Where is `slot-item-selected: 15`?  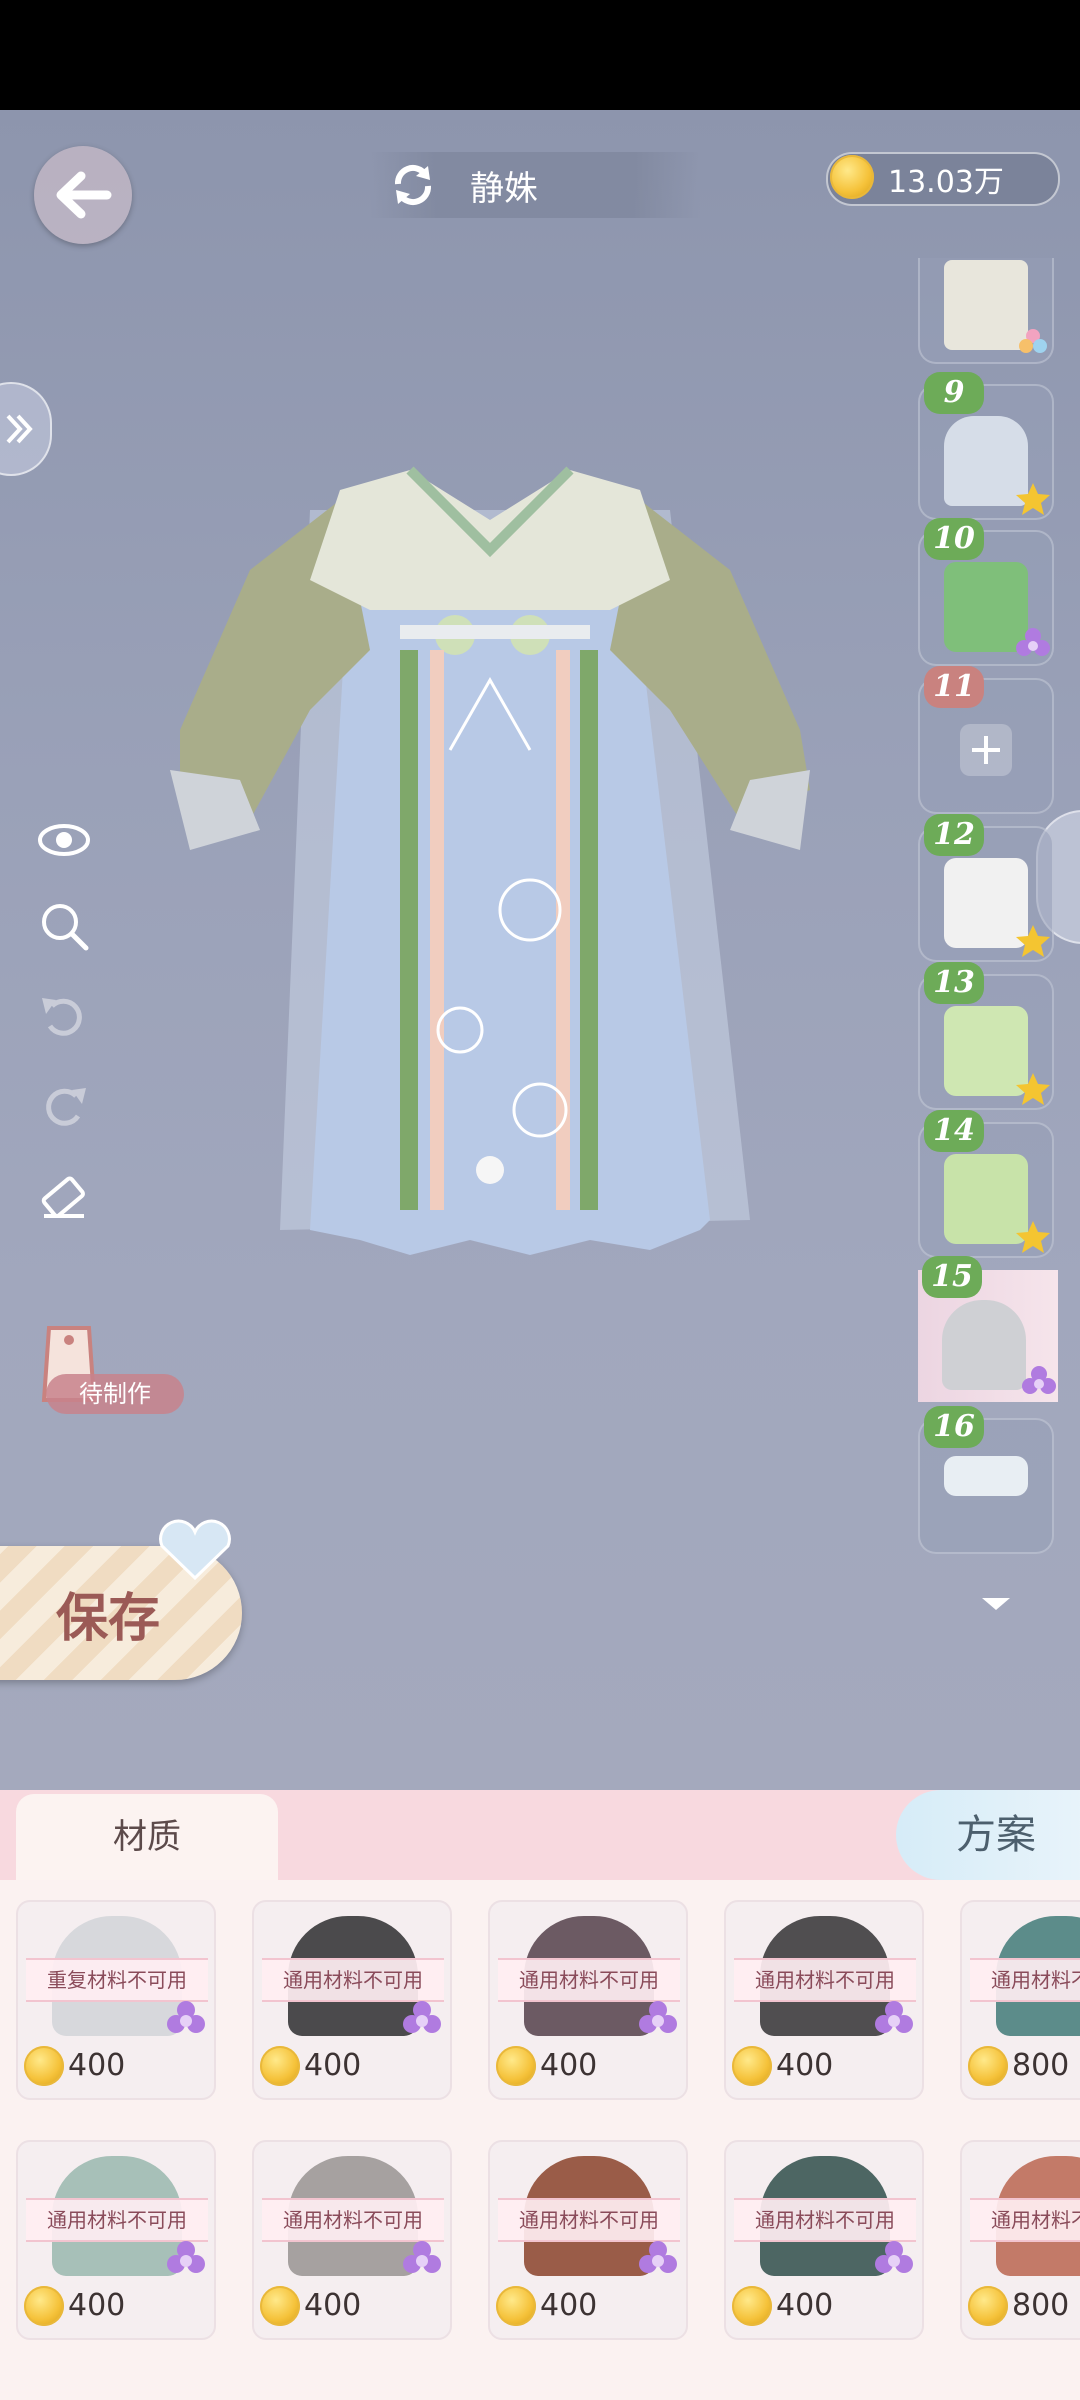
slot-item-selected: 15 is located at coordinates (988, 1329).